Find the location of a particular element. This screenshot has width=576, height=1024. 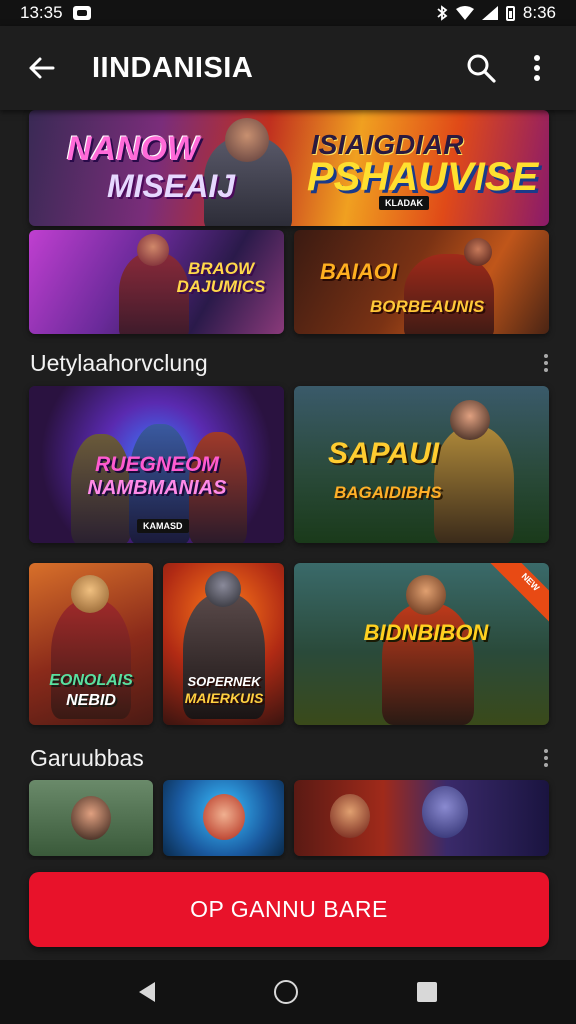

status-time: 13:35 is located at coordinates (41, 12).